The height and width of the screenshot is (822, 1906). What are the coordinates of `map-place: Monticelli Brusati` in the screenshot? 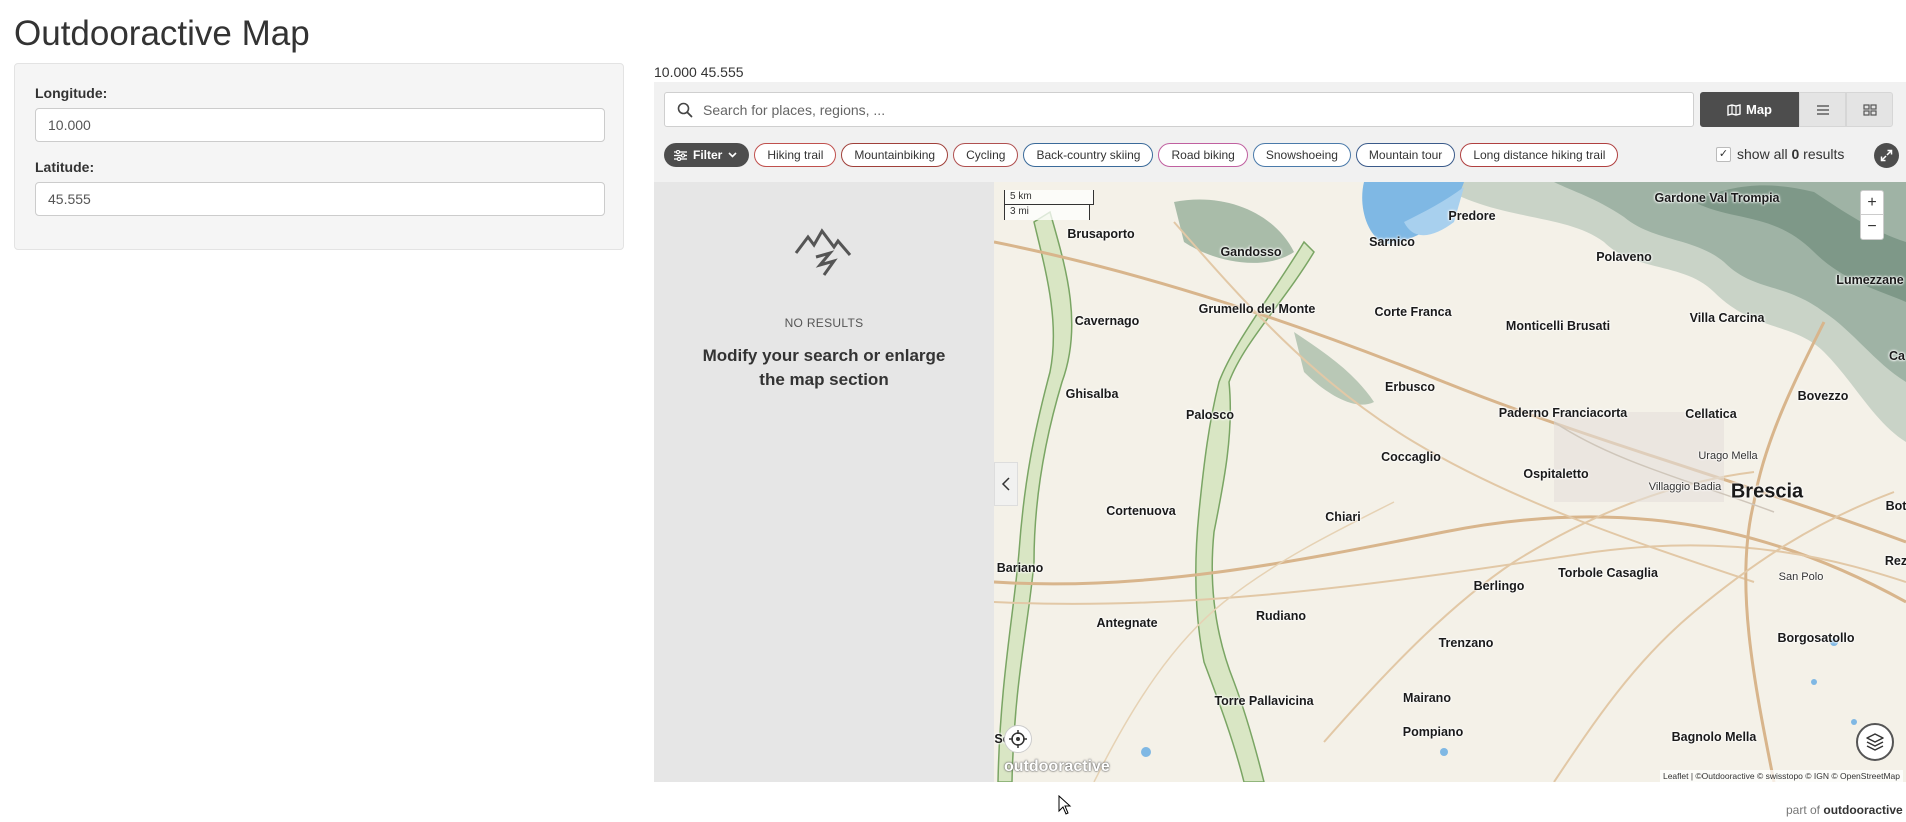 It's located at (1558, 326).